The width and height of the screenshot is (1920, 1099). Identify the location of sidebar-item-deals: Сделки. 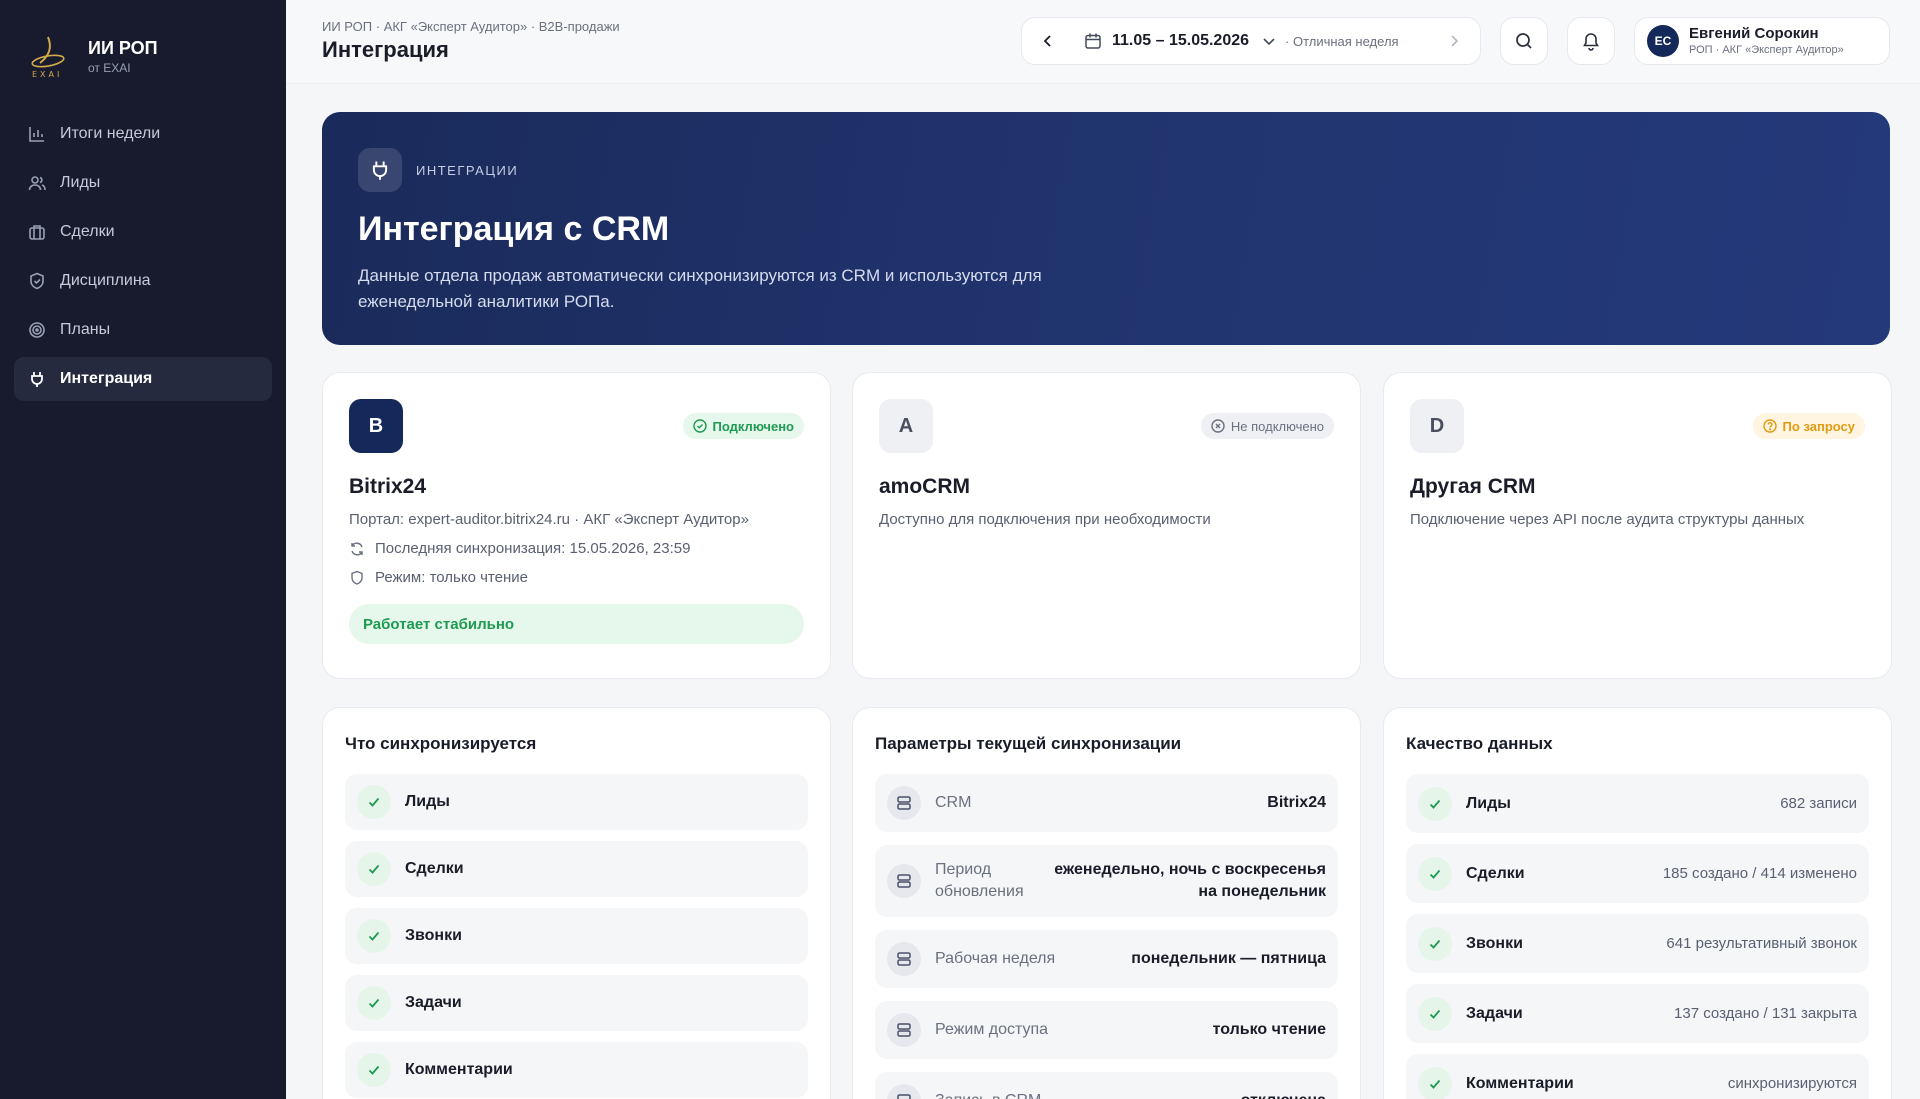
(143, 232).